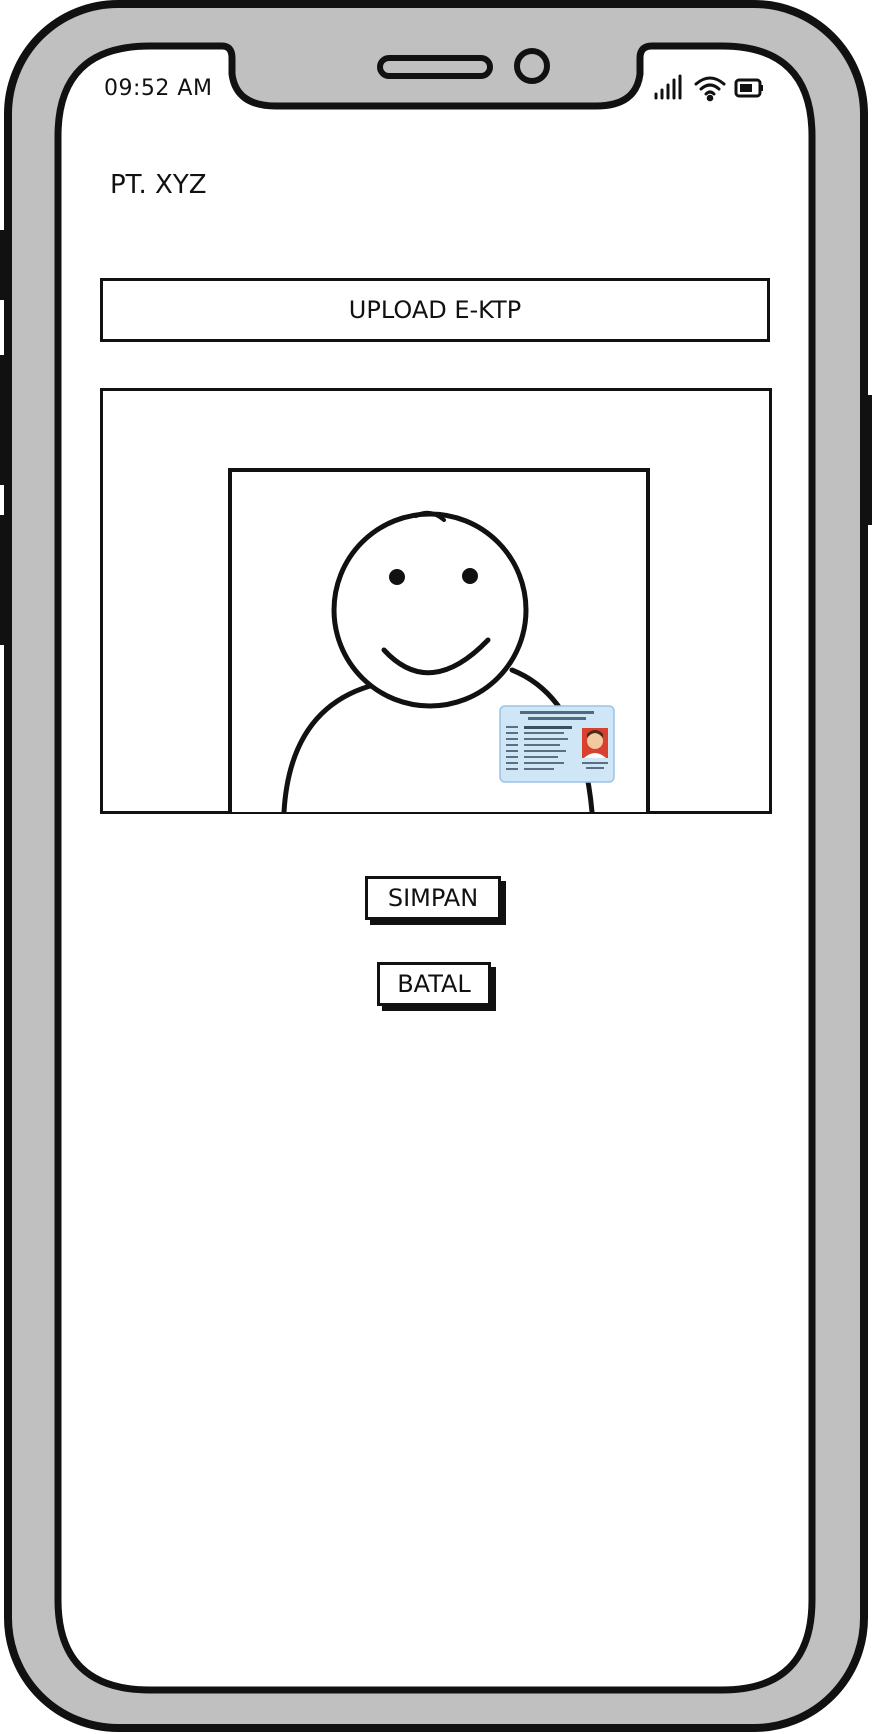 The image size is (872, 1734). What do you see at coordinates (557, 744) in the screenshot?
I see `id-card-icon` at bounding box center [557, 744].